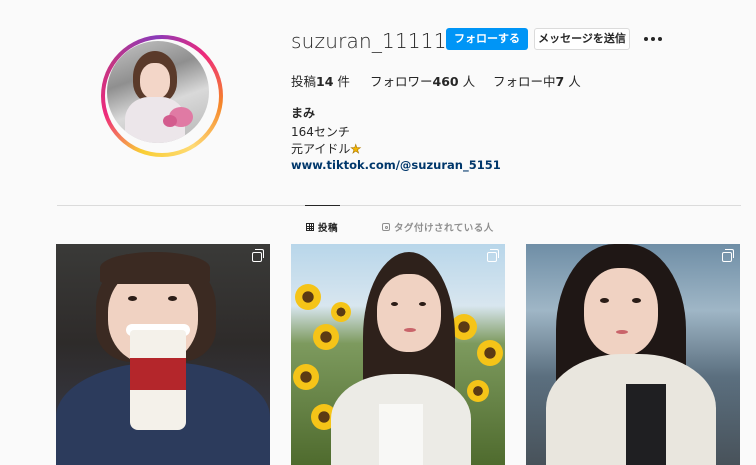 The height and width of the screenshot is (465, 756). I want to click on more-options-icon, so click(653, 39).